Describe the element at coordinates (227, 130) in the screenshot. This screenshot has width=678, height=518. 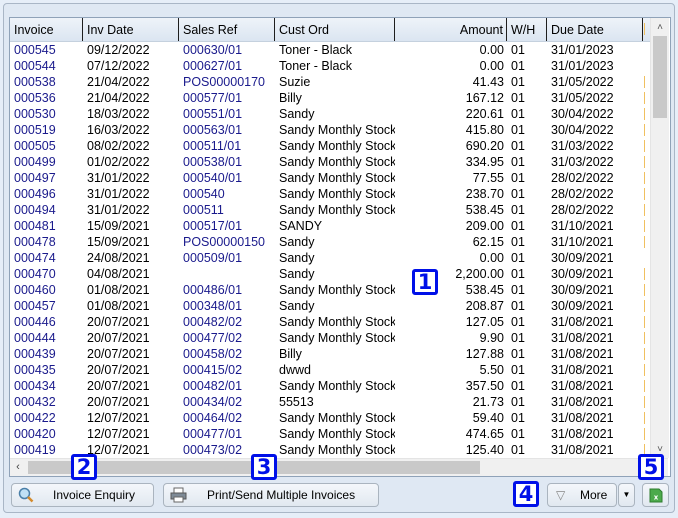
I see `row-sales-ref: 000563/01` at that location.